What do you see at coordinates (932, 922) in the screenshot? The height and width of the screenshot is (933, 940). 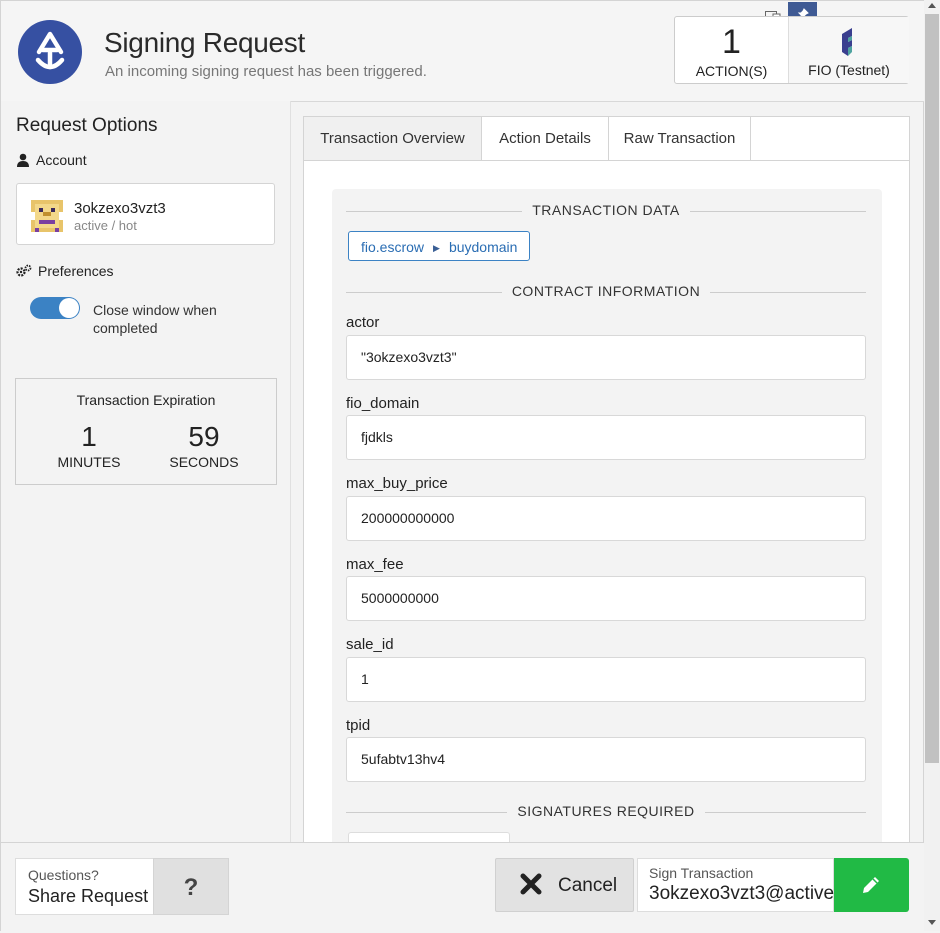 I see `scroll-down-icon` at bounding box center [932, 922].